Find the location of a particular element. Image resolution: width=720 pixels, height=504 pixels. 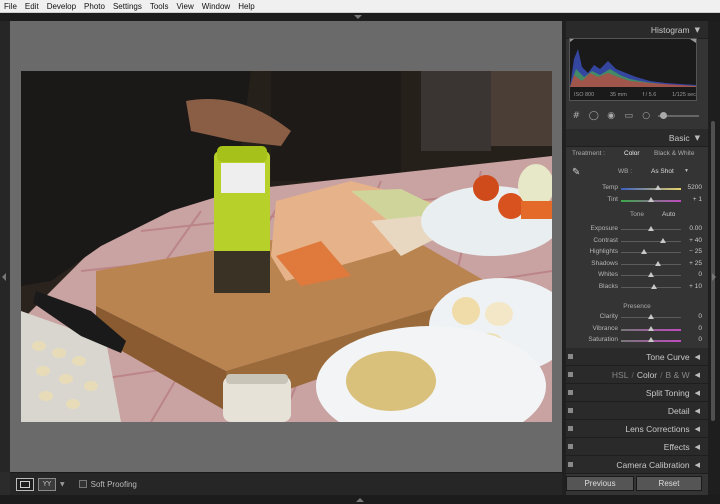

temp-slider-row: Temp 5200 is located at coordinates (637, 189).